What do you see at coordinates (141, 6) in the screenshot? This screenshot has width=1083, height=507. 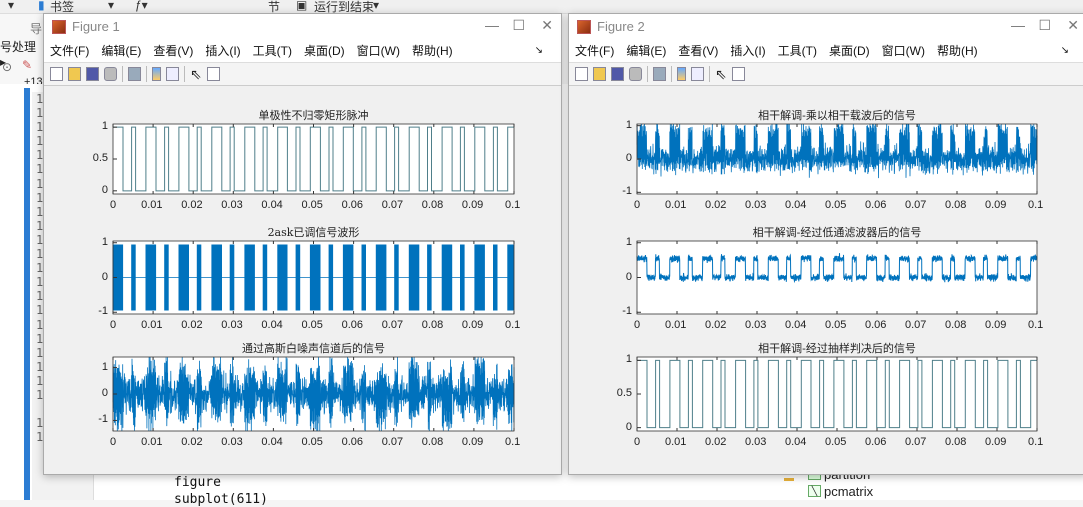 I see `function-icon: ƒ▾` at bounding box center [141, 6].